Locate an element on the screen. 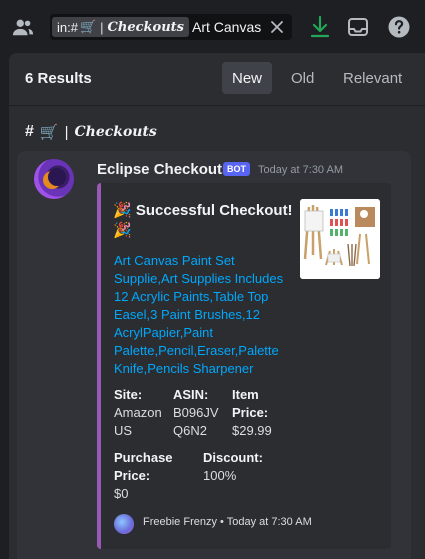 The image size is (425, 559). search-query: Art Canvas is located at coordinates (227, 27).